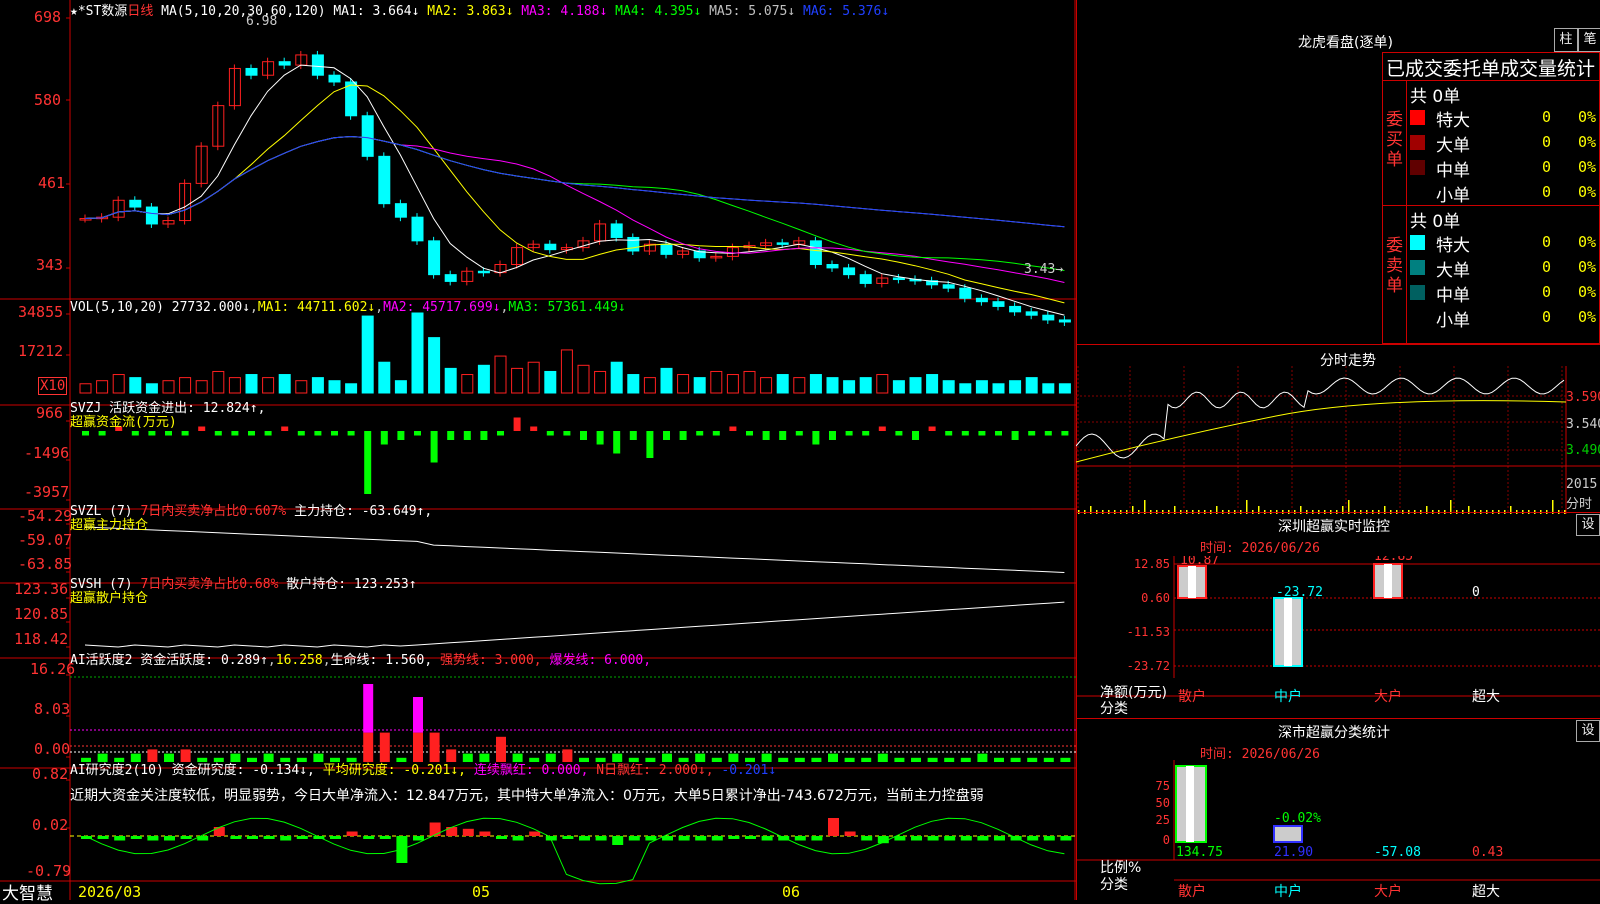 This screenshot has height=904, width=1600. What do you see at coordinates (1190, 804) in the screenshot?
I see `cls-bar-hl` at bounding box center [1190, 804].